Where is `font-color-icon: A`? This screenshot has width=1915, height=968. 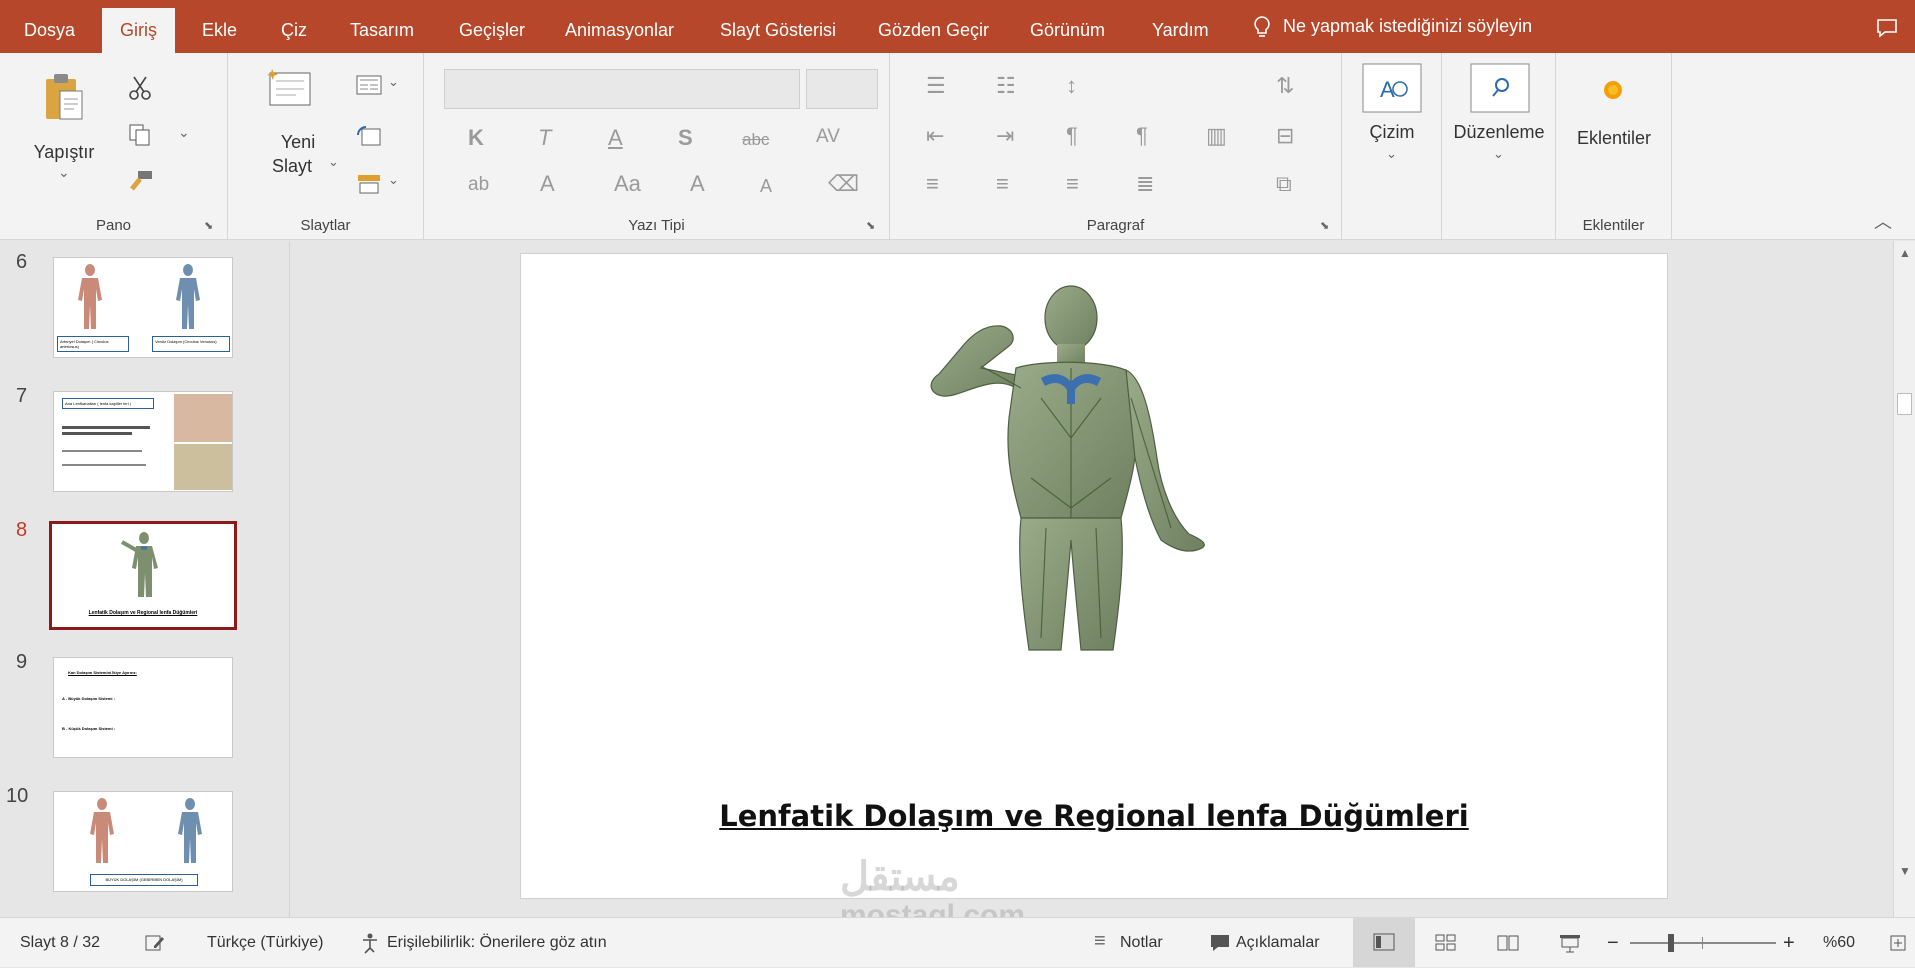
font-color-icon: A is located at coordinates (547, 184).